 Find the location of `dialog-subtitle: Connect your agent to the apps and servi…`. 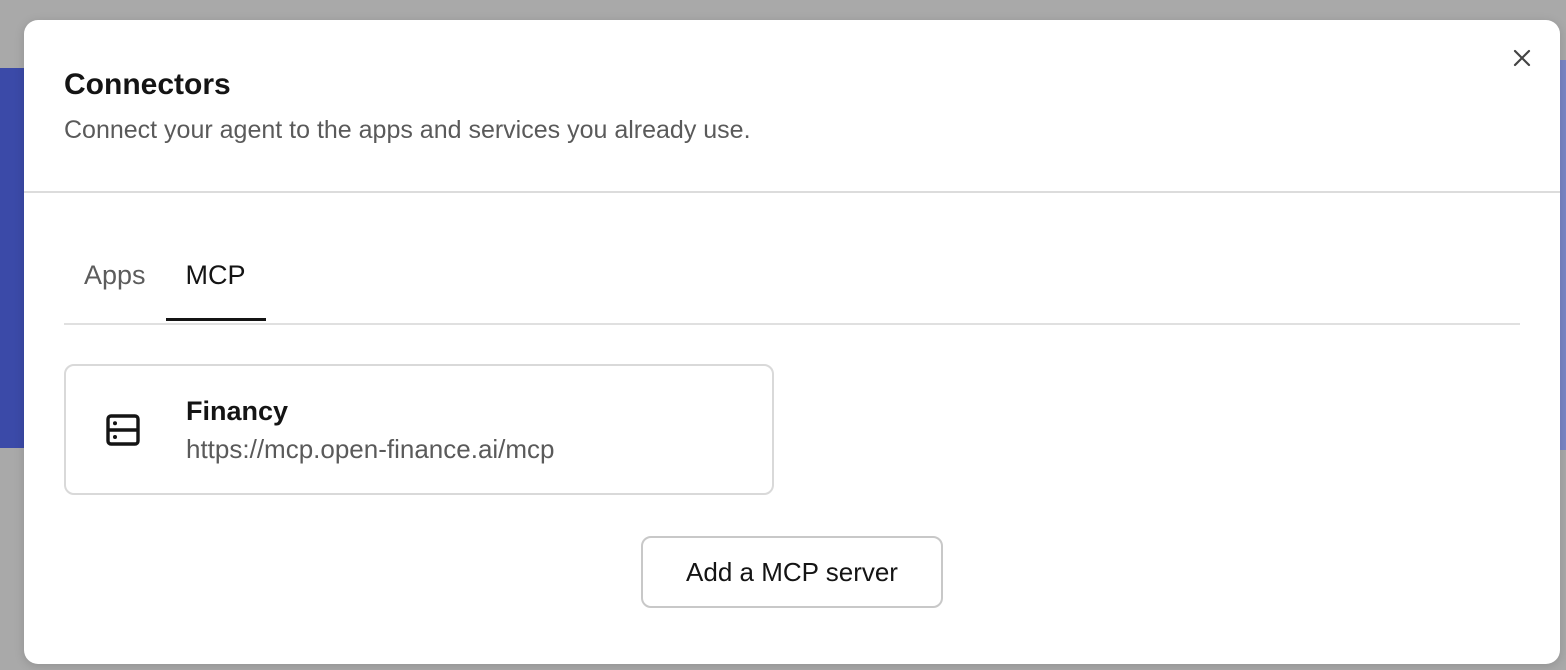

dialog-subtitle: Connect your agent to the apps and servi… is located at coordinates (407, 130).